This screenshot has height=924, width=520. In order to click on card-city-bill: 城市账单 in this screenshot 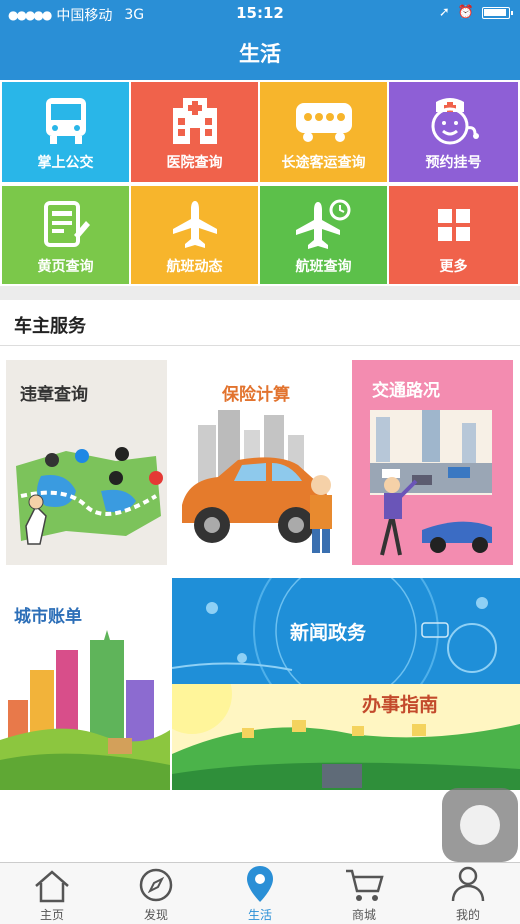, I will do `click(85, 684)`.